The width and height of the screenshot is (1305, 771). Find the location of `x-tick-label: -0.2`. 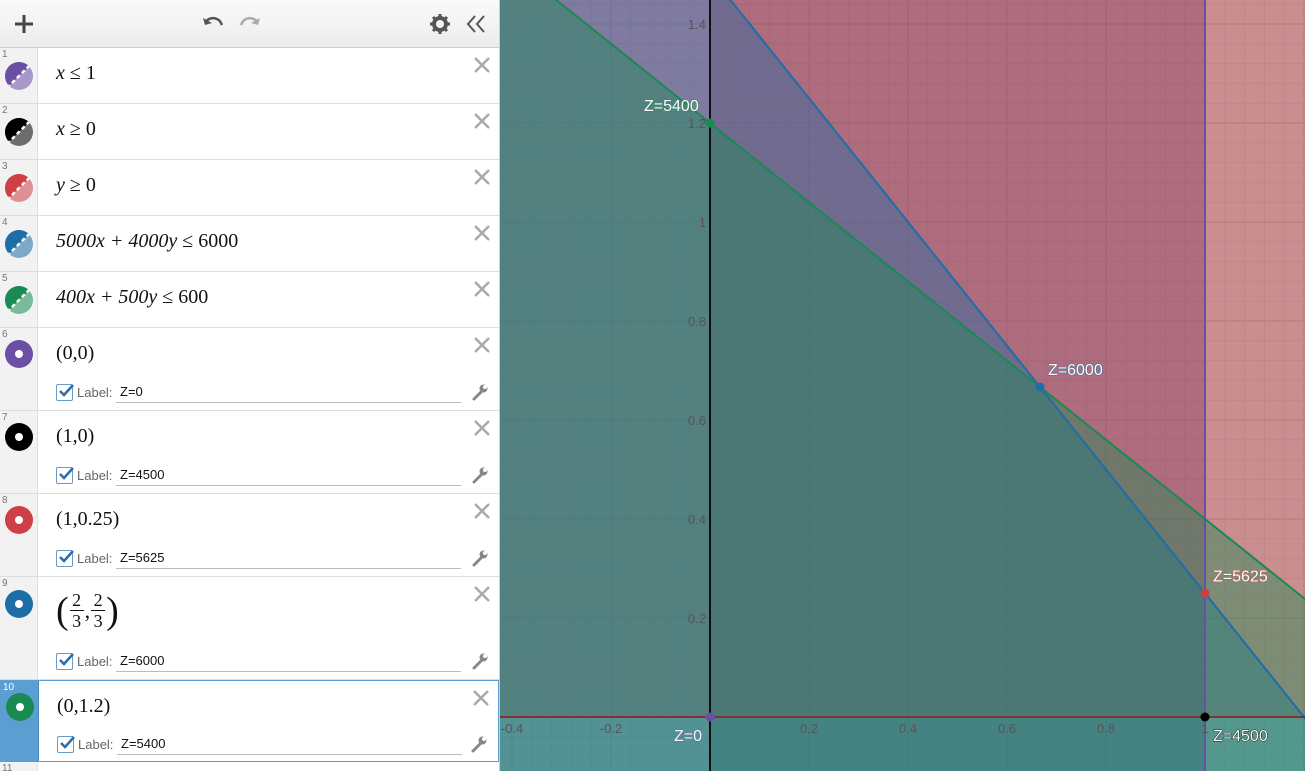

x-tick-label: -0.2 is located at coordinates (611, 728).